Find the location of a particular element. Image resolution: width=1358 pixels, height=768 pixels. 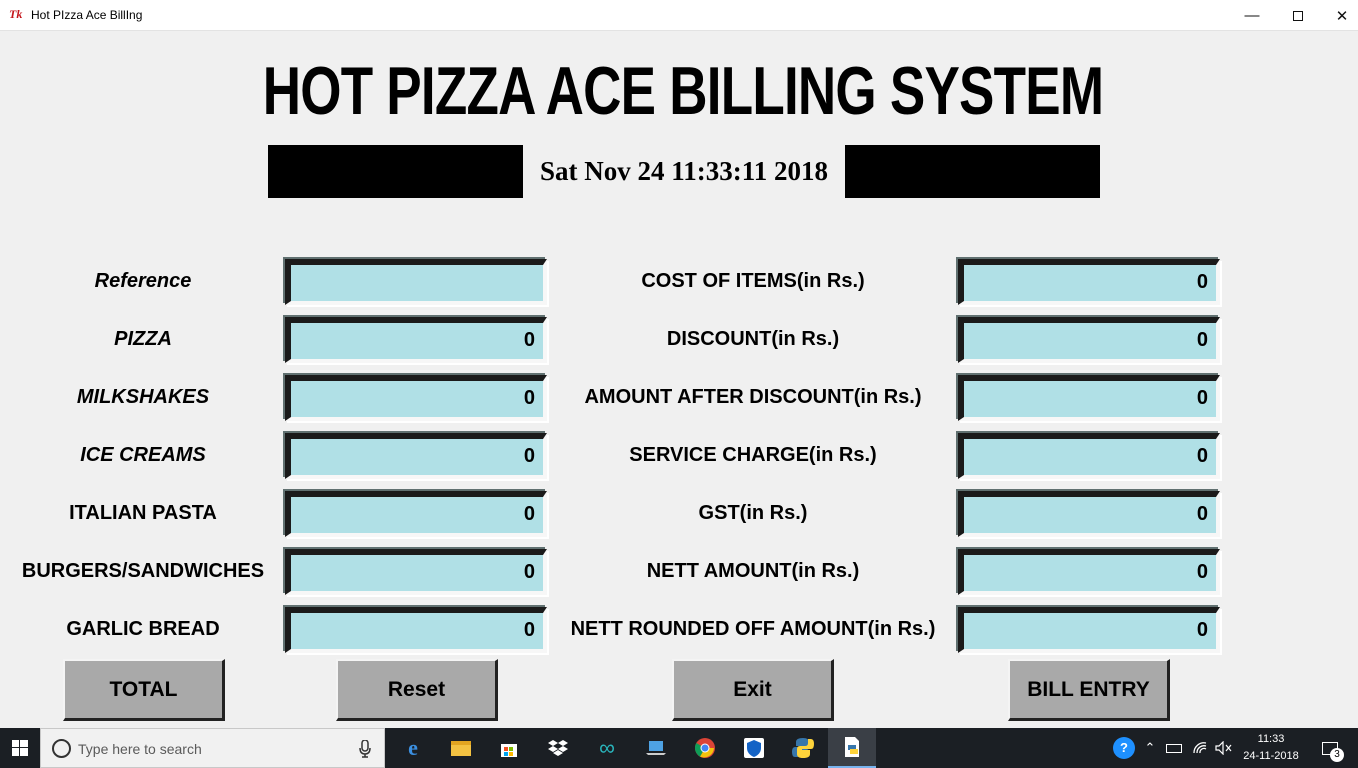

garlic-bread-input: 0 is located at coordinates (416, 630).